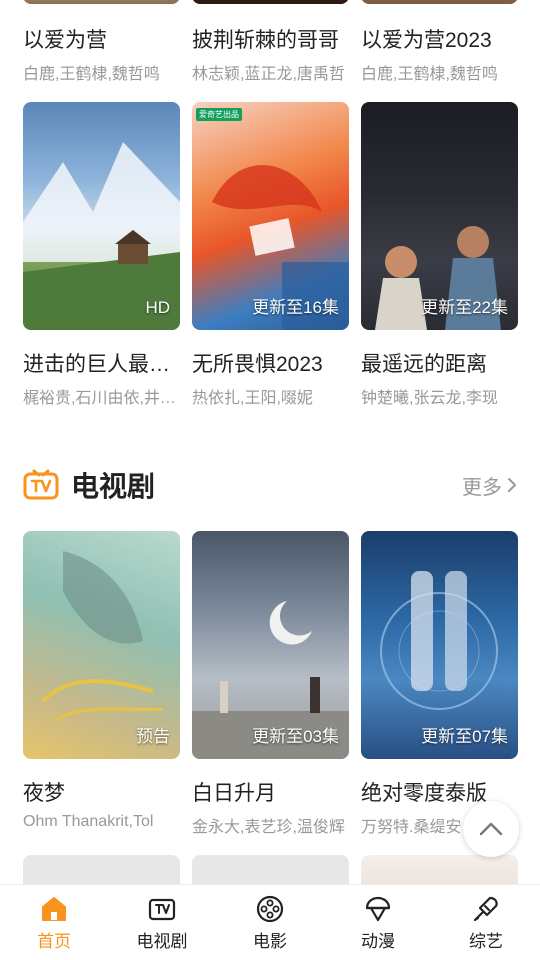 Image resolution: width=540 pixels, height=960 pixels. What do you see at coordinates (429, 398) in the screenshot?
I see `video-cast: 钟楚曦,张云龙,李现` at bounding box center [429, 398].